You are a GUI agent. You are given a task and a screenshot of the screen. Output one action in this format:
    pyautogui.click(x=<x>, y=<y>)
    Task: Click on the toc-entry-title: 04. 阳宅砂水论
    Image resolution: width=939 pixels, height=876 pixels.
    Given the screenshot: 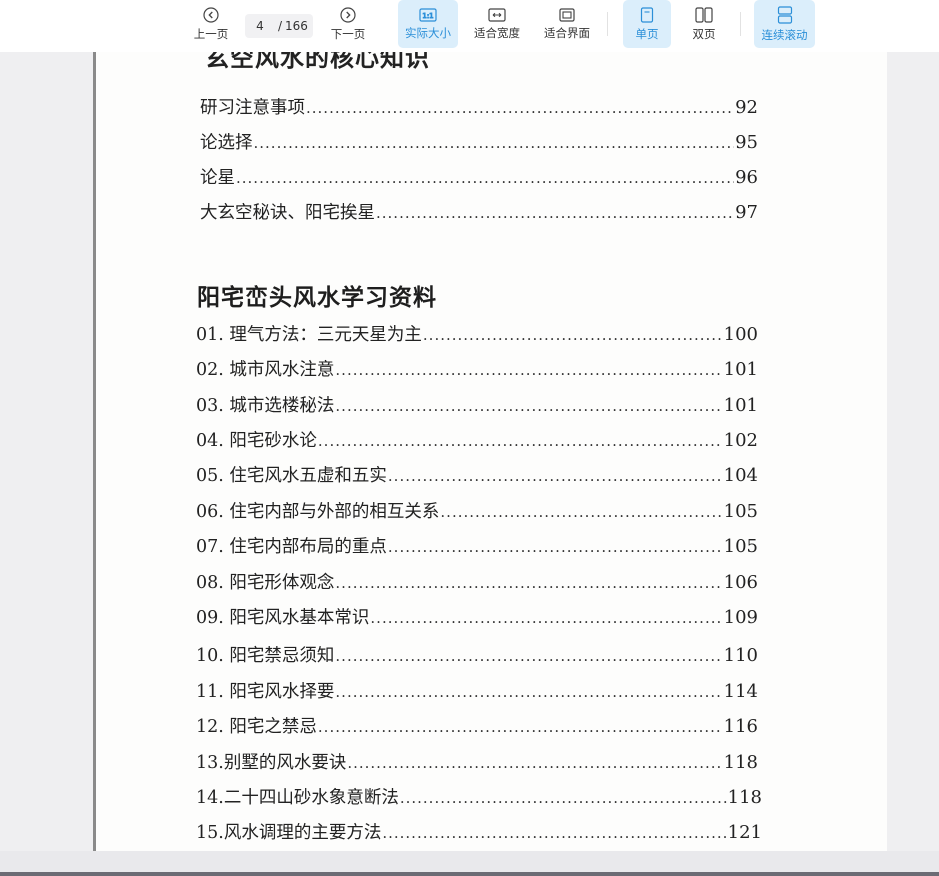 What is the action you would take?
    pyautogui.click(x=256, y=441)
    